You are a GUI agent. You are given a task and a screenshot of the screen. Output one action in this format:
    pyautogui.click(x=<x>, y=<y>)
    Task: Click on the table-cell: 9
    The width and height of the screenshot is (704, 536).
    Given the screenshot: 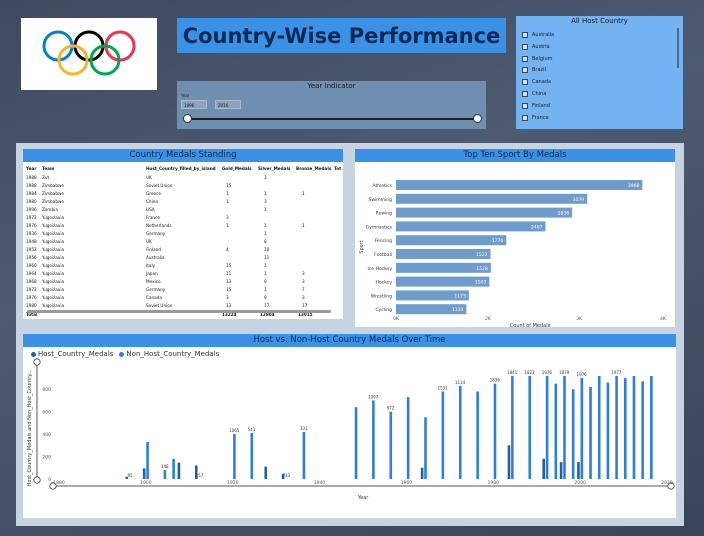 What is the action you would take?
    pyautogui.click(x=265, y=281)
    